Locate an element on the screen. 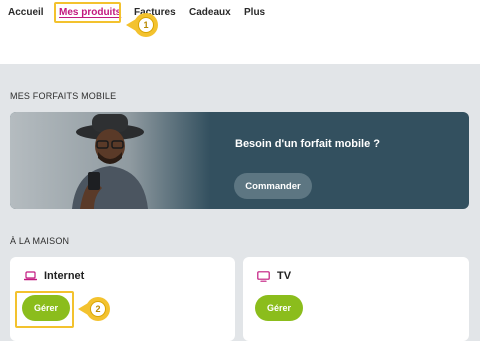 This screenshot has height=341, width=480. commander-button: Commander is located at coordinates (273, 186).